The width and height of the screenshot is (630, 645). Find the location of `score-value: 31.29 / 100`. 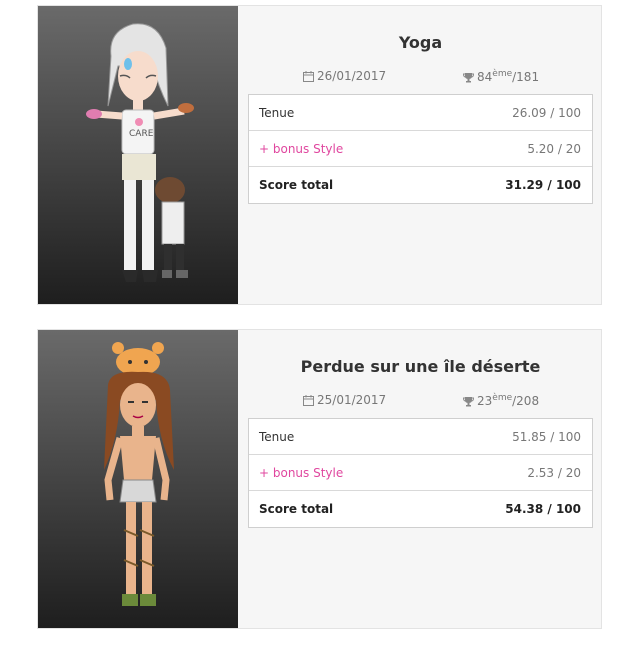

score-value: 31.29 / 100 is located at coordinates (543, 185).